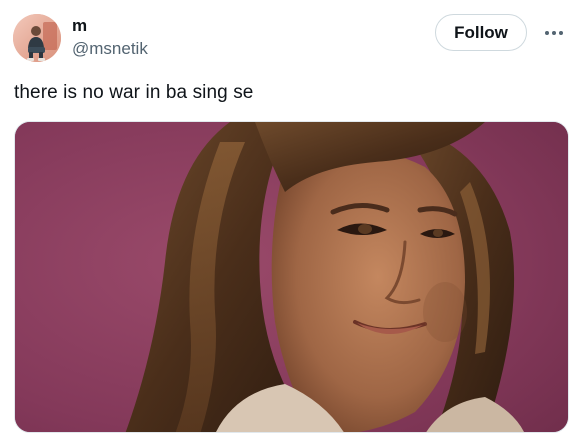  Describe the element at coordinates (134, 92) in the screenshot. I see `tweet-text: there is no war in ba sing se` at that location.